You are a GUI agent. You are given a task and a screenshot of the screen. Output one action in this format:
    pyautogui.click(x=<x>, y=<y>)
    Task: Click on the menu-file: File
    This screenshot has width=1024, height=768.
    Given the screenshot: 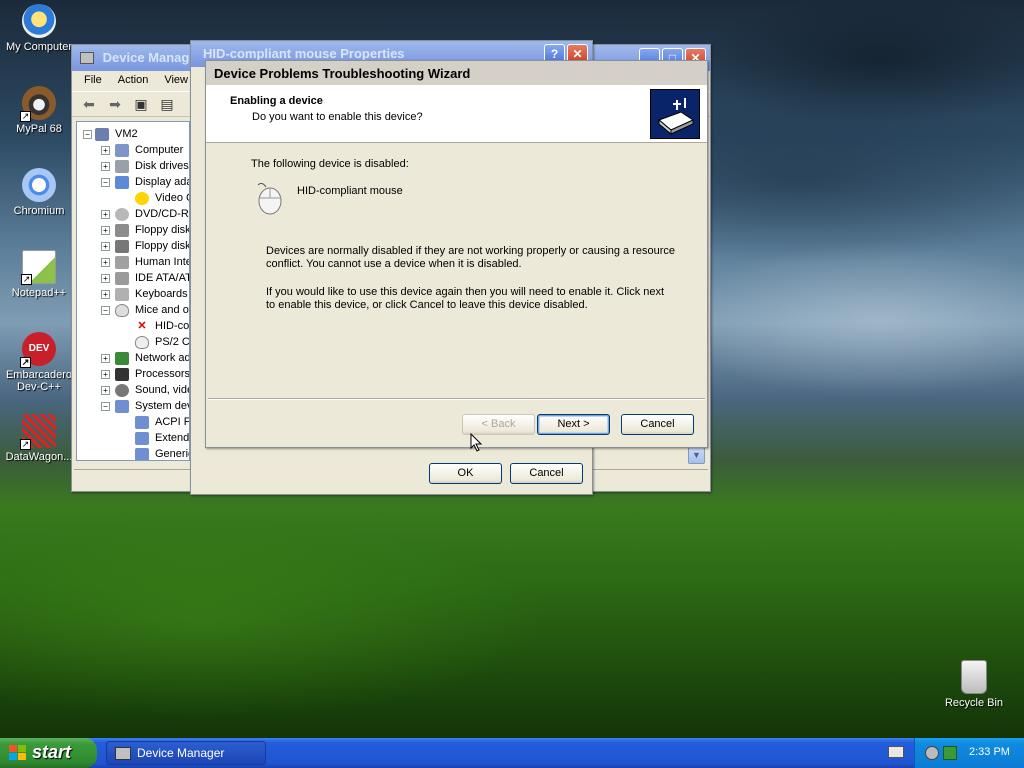 What is the action you would take?
    pyautogui.click(x=93, y=82)
    